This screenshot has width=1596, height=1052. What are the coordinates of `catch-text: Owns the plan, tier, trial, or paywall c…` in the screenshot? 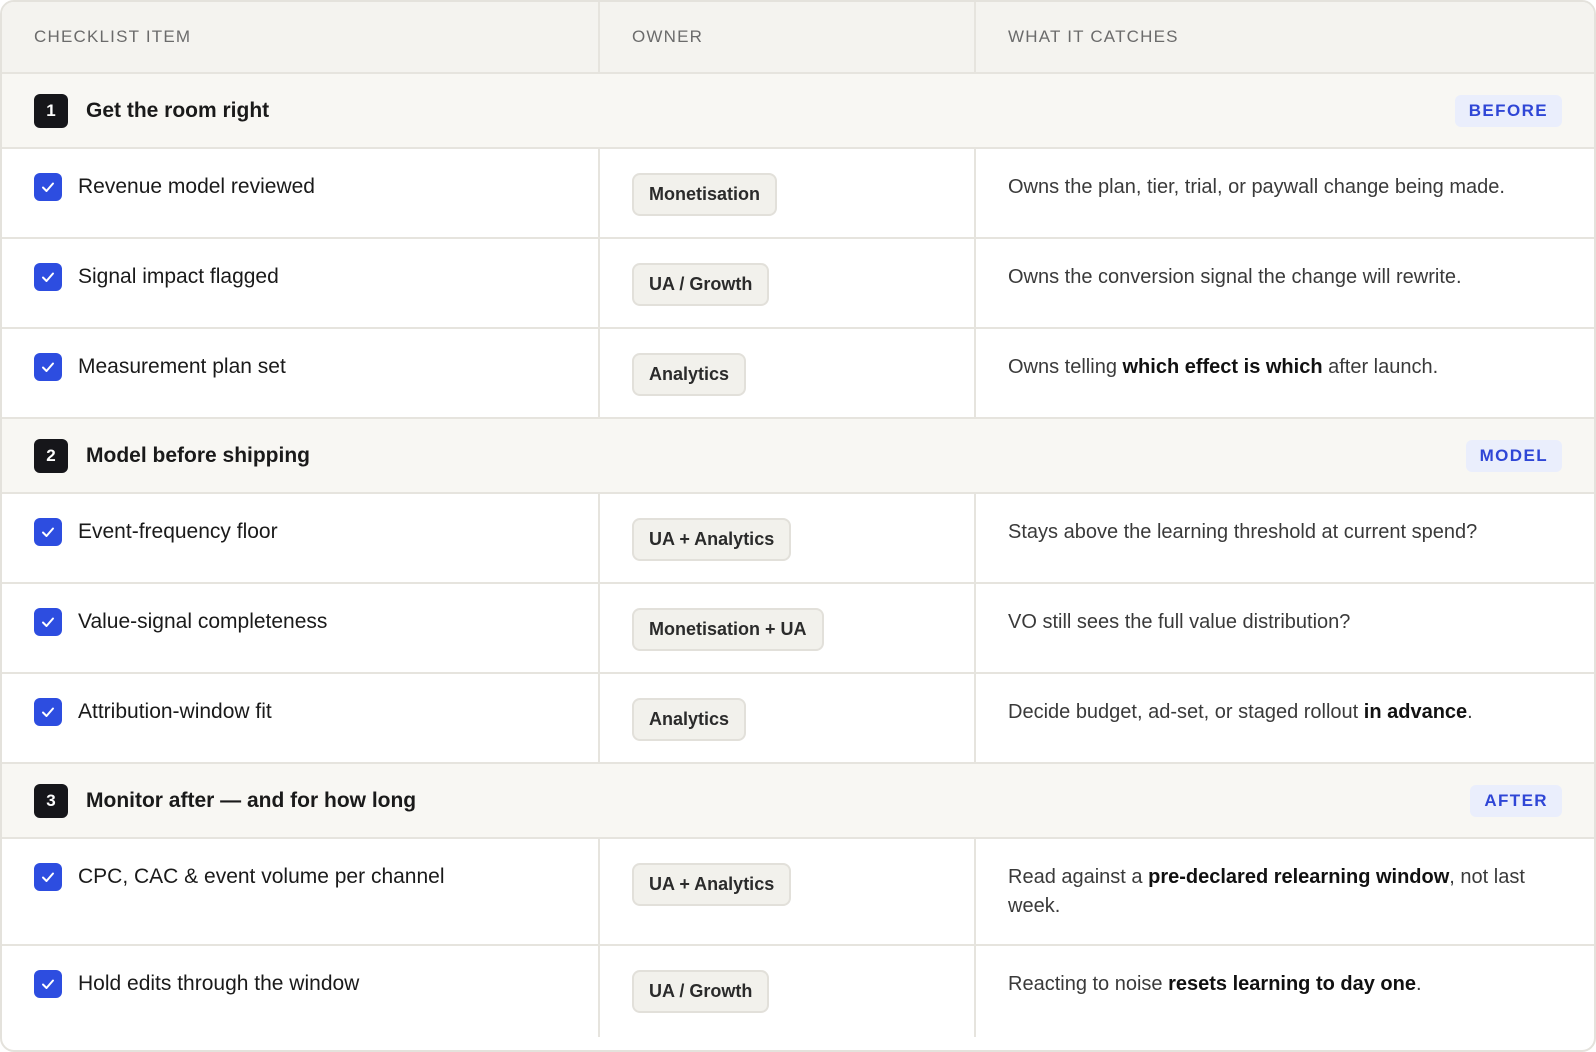 It's located at (1256, 187).